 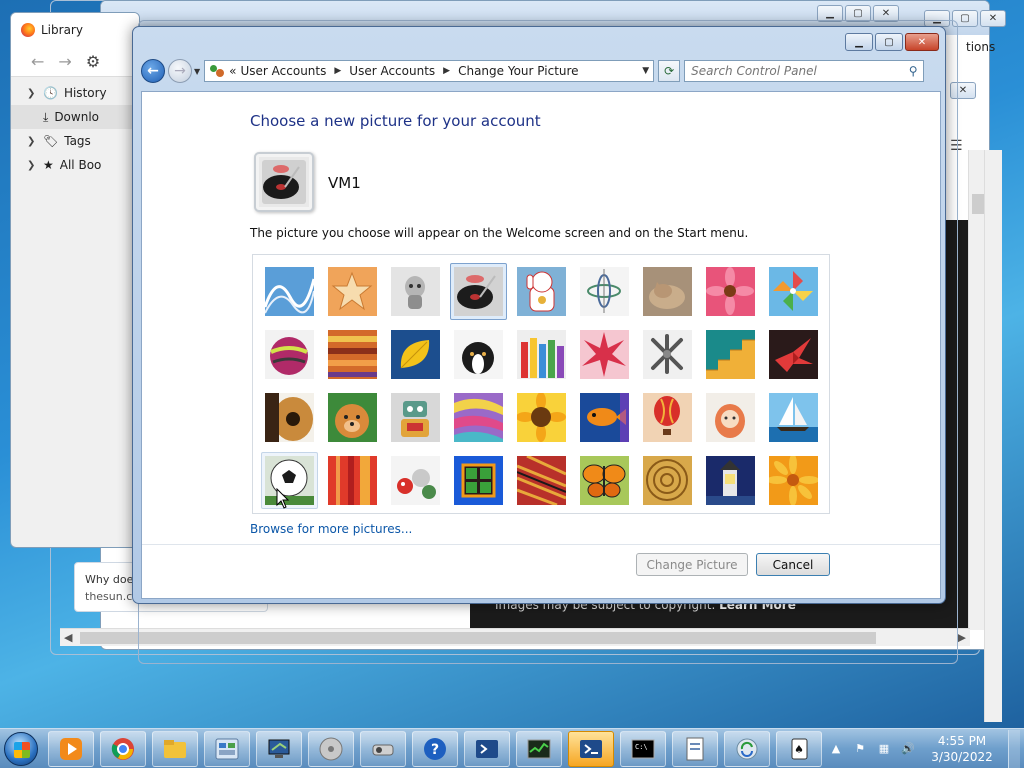 What do you see at coordinates (64, 61) in the screenshot?
I see `forward-arrow-icon: →` at bounding box center [64, 61].